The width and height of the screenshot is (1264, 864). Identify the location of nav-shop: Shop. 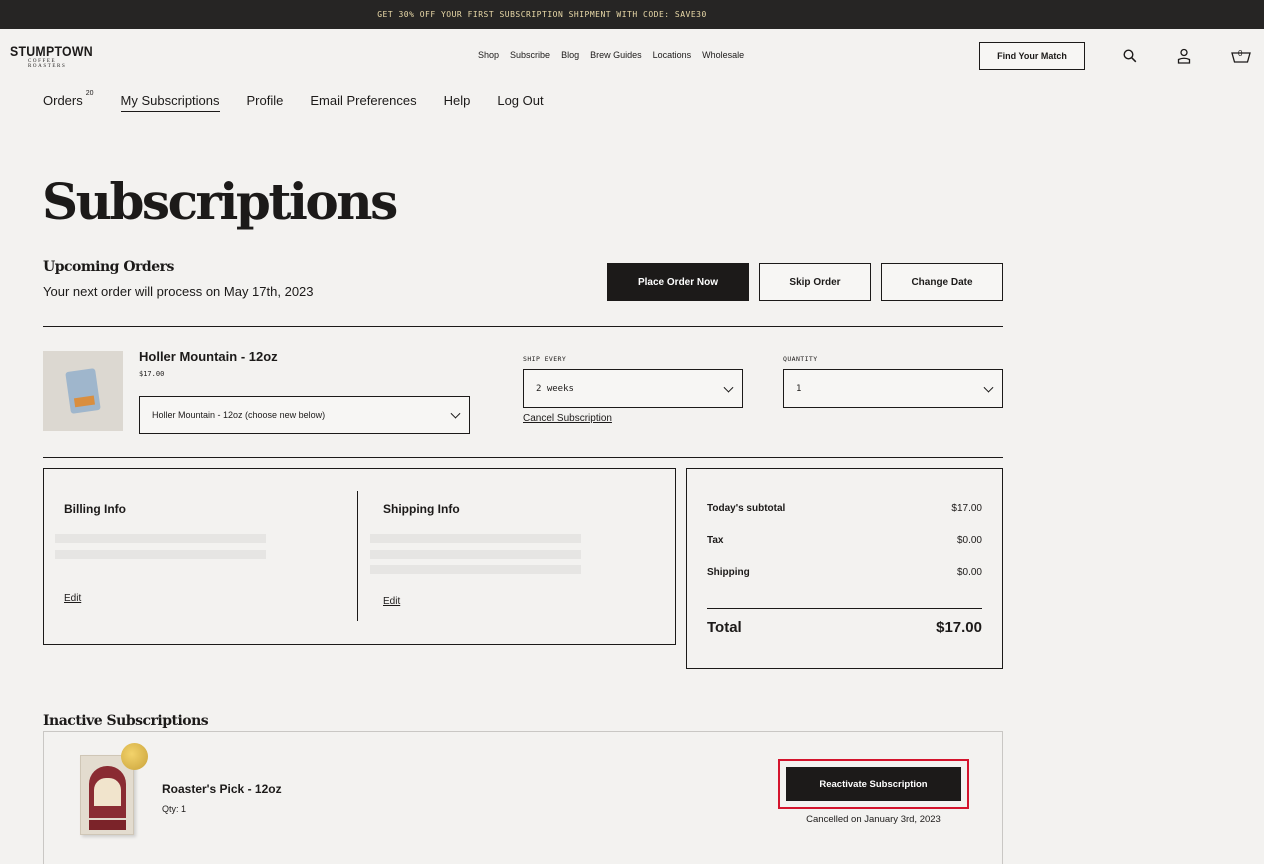
(488, 55).